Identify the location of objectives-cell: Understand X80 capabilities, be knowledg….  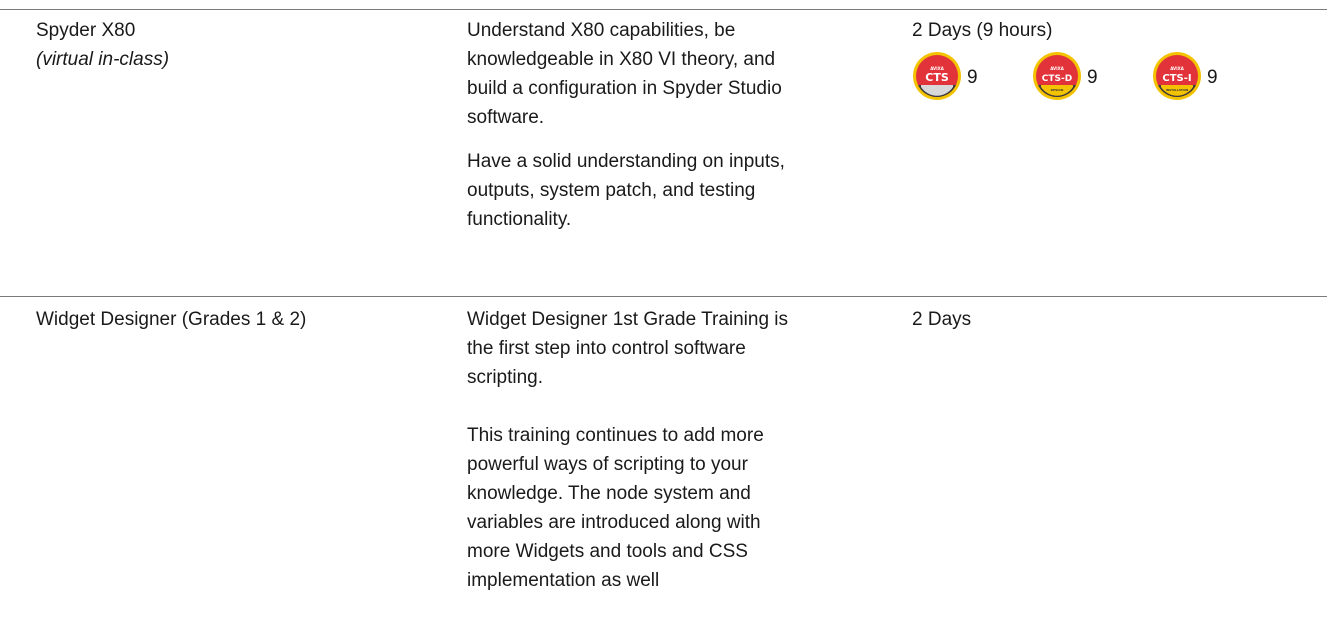
(679, 125).